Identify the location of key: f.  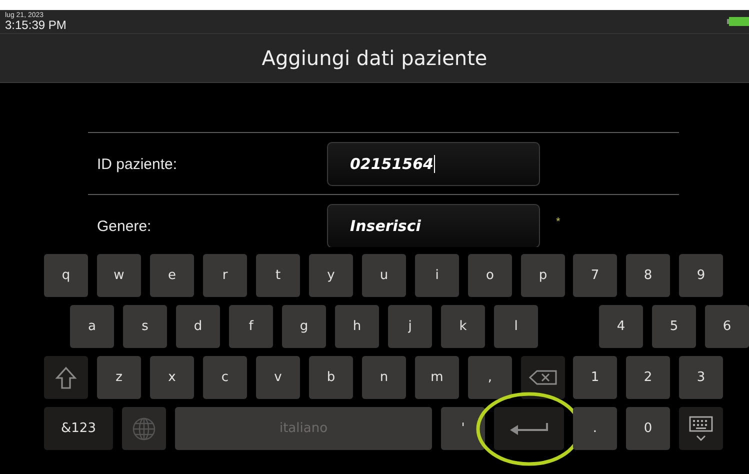
(251, 326).